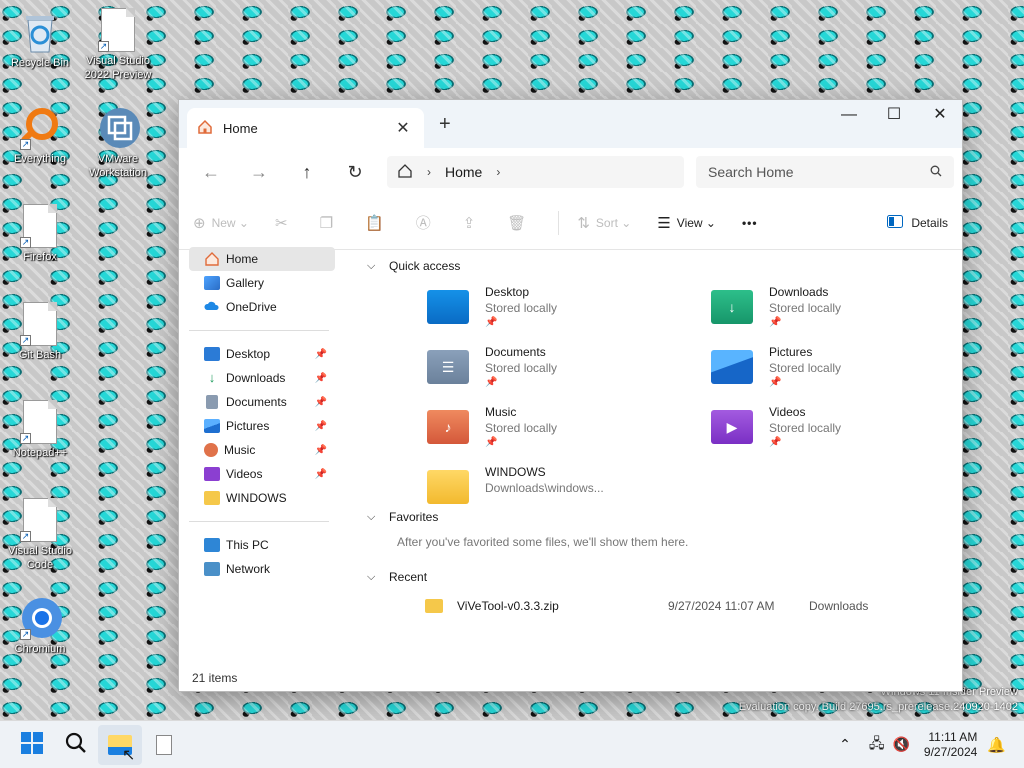 The image size is (1024, 768). I want to click on zip-folder-icon, so click(434, 606).